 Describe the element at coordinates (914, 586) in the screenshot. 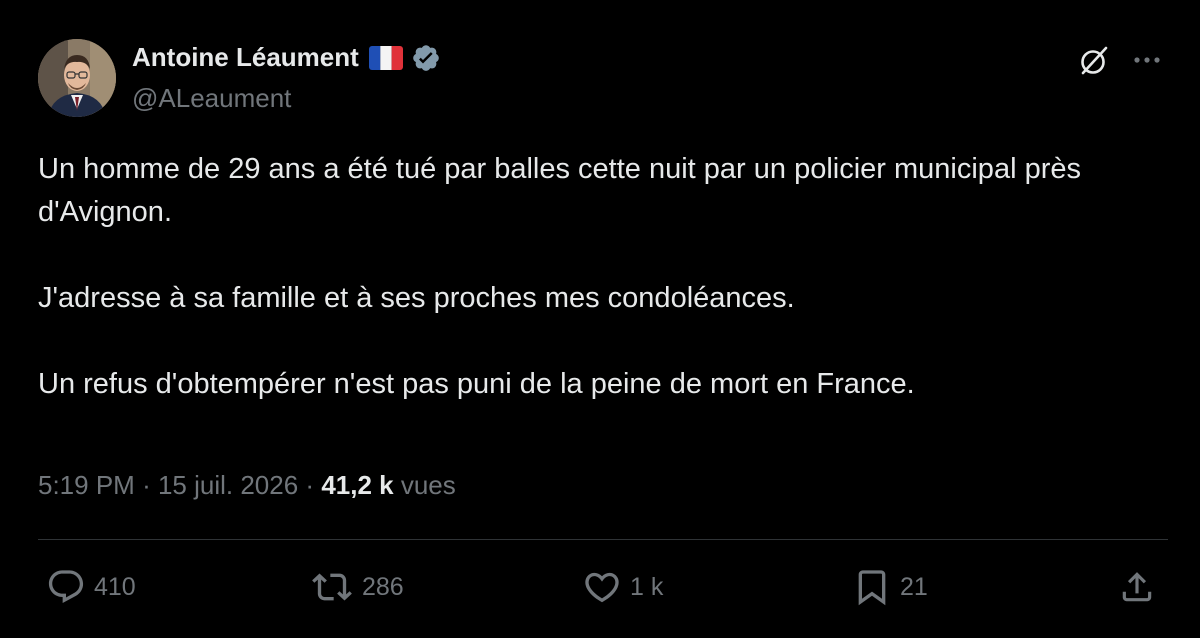

I see `bookmark-count: 21` at that location.